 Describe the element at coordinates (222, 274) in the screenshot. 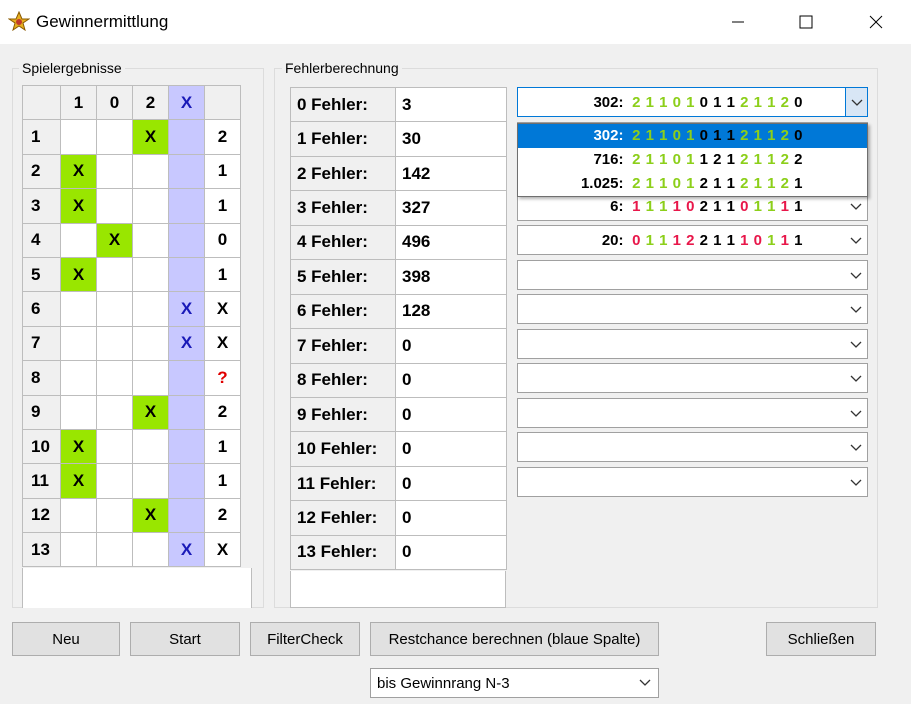

I see `grid-result-cell: 1` at that location.